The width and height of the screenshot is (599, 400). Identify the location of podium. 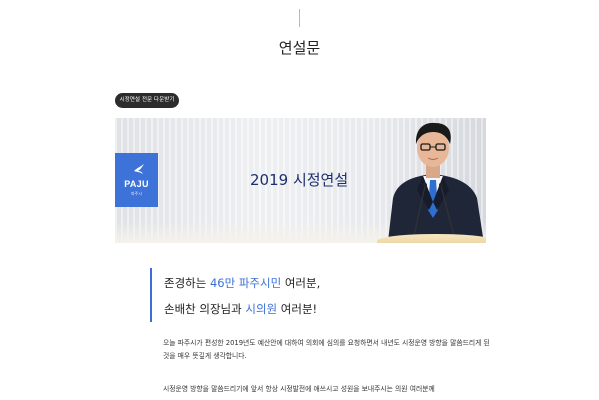
(431, 238).